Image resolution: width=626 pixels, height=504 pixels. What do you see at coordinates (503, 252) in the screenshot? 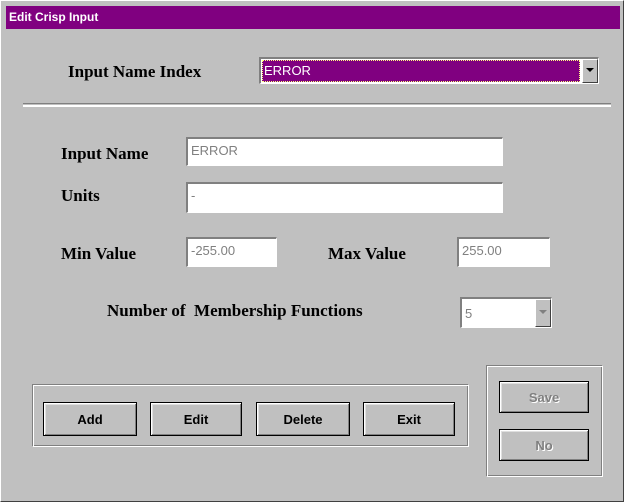
I see `max-value-field: 255.00` at bounding box center [503, 252].